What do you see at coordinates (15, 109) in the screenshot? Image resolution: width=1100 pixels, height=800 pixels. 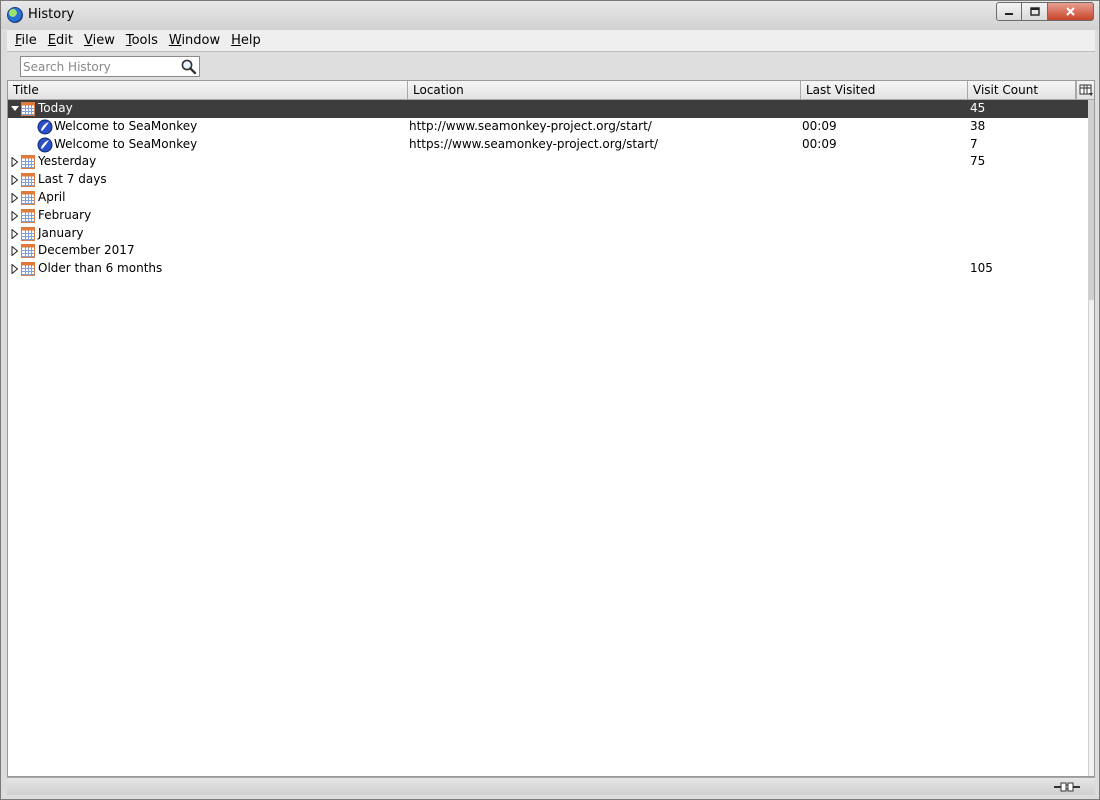 I see `twisty-expanded-icon` at bounding box center [15, 109].